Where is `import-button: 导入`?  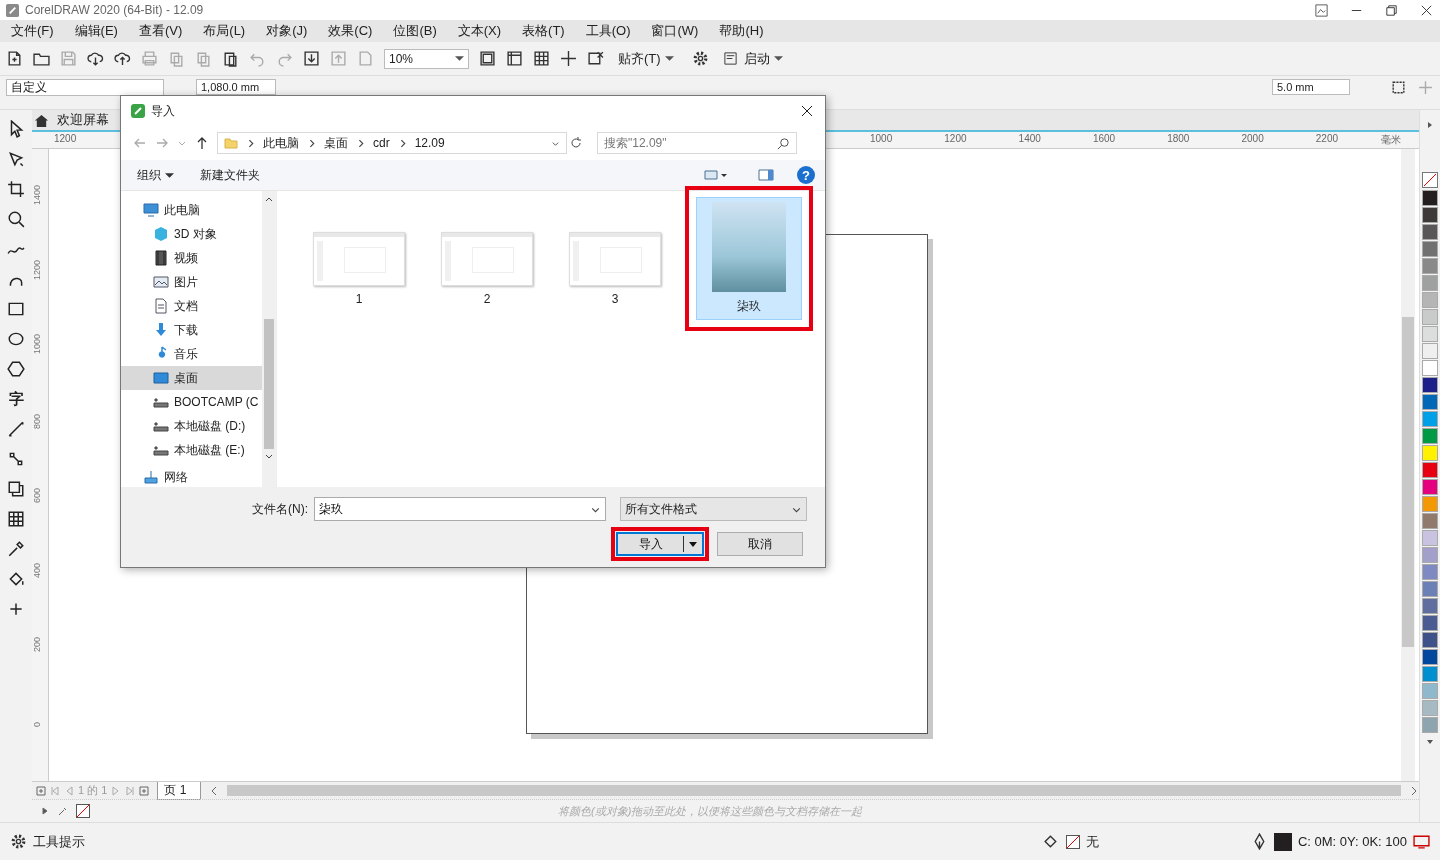
import-button: 导入 is located at coordinates (660, 544).